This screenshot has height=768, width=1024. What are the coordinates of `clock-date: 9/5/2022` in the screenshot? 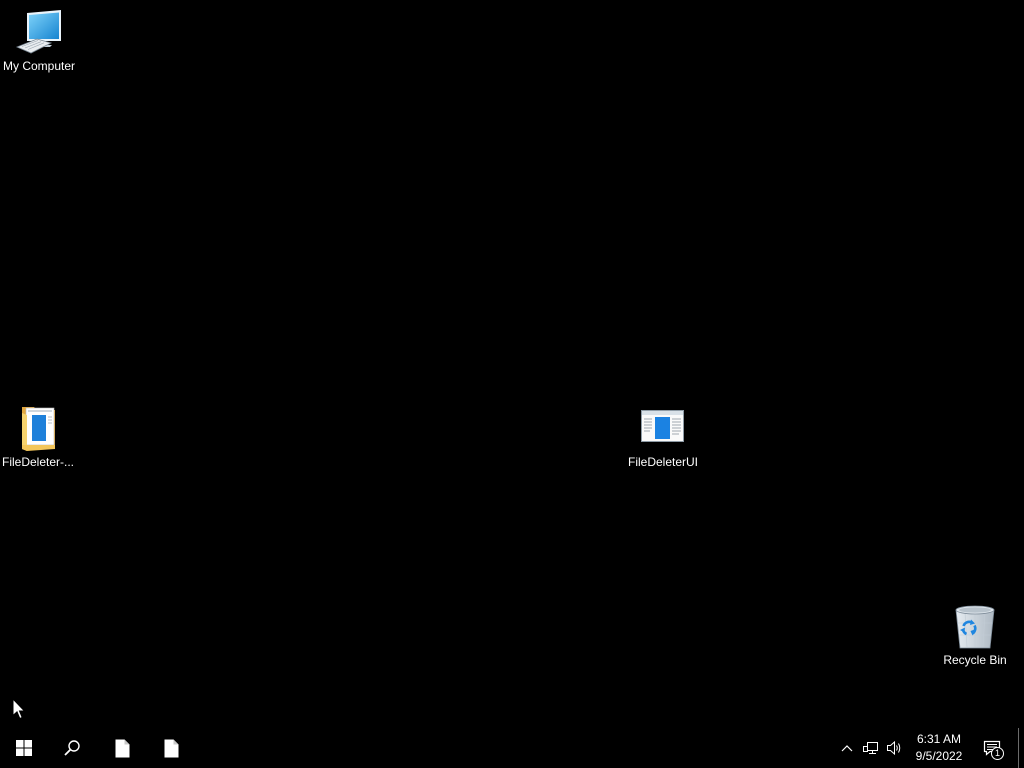 It's located at (939, 756).